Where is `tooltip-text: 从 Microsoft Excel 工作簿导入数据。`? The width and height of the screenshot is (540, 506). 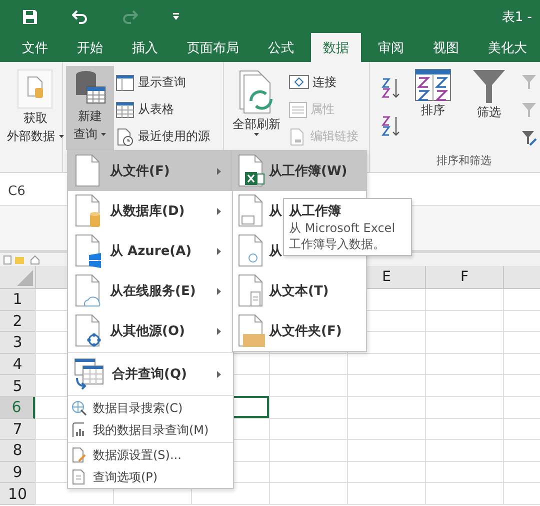
tooltip-text: 从 Microsoft Excel 工作簿导入数据。 is located at coordinates (342, 236).